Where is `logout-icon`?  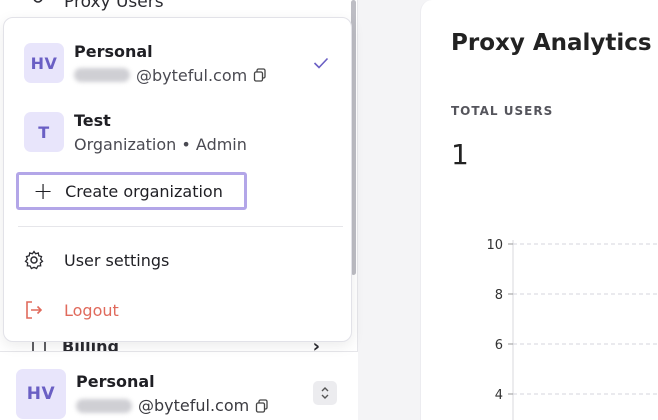
logout-icon is located at coordinates (34, 310).